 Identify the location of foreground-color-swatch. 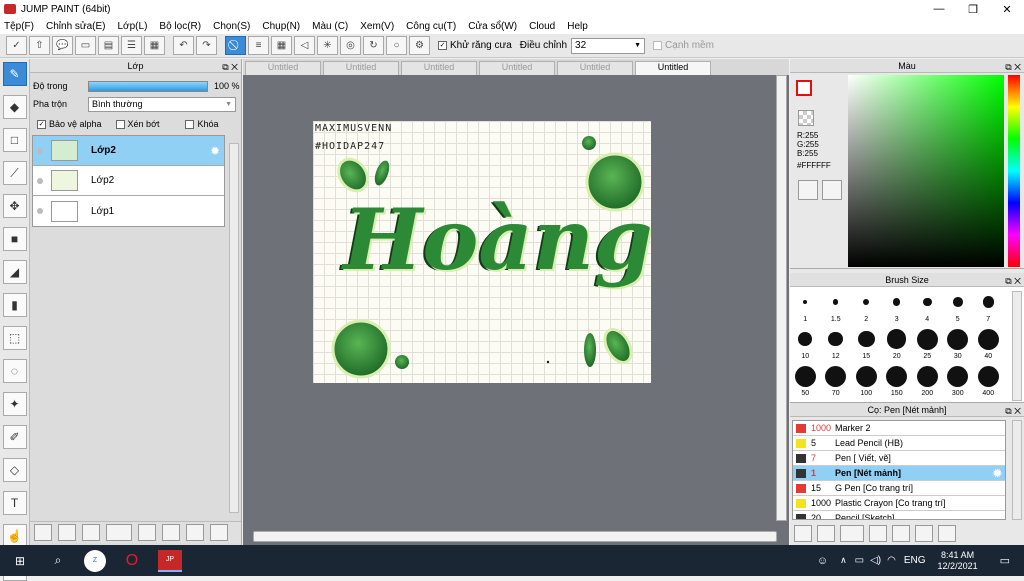
(804, 88).